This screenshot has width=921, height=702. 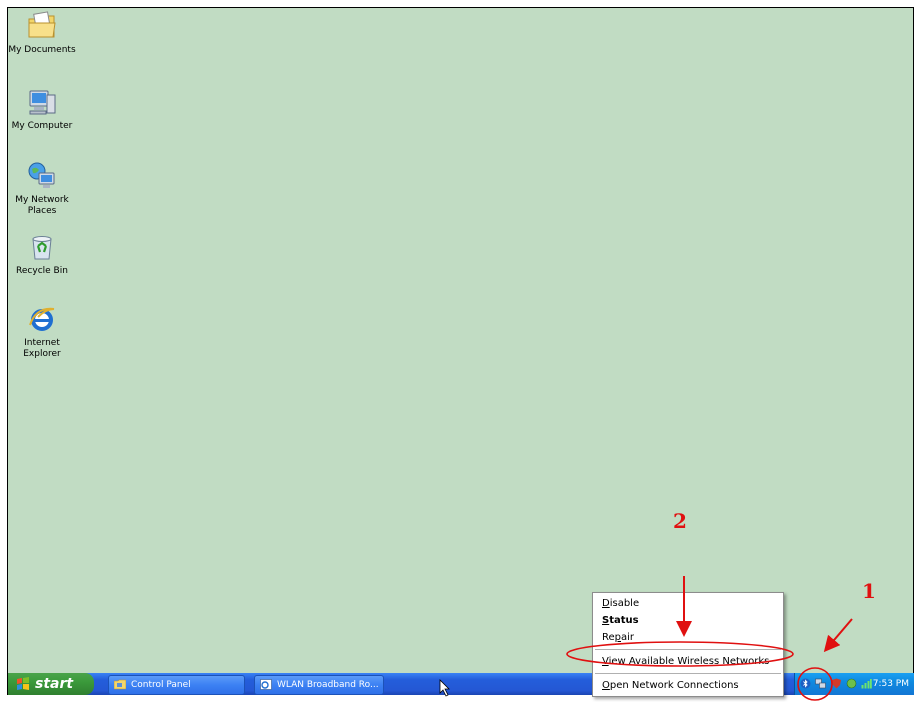 I want to click on taskbar-button-control-panel: Control Panel, so click(x=176, y=685).